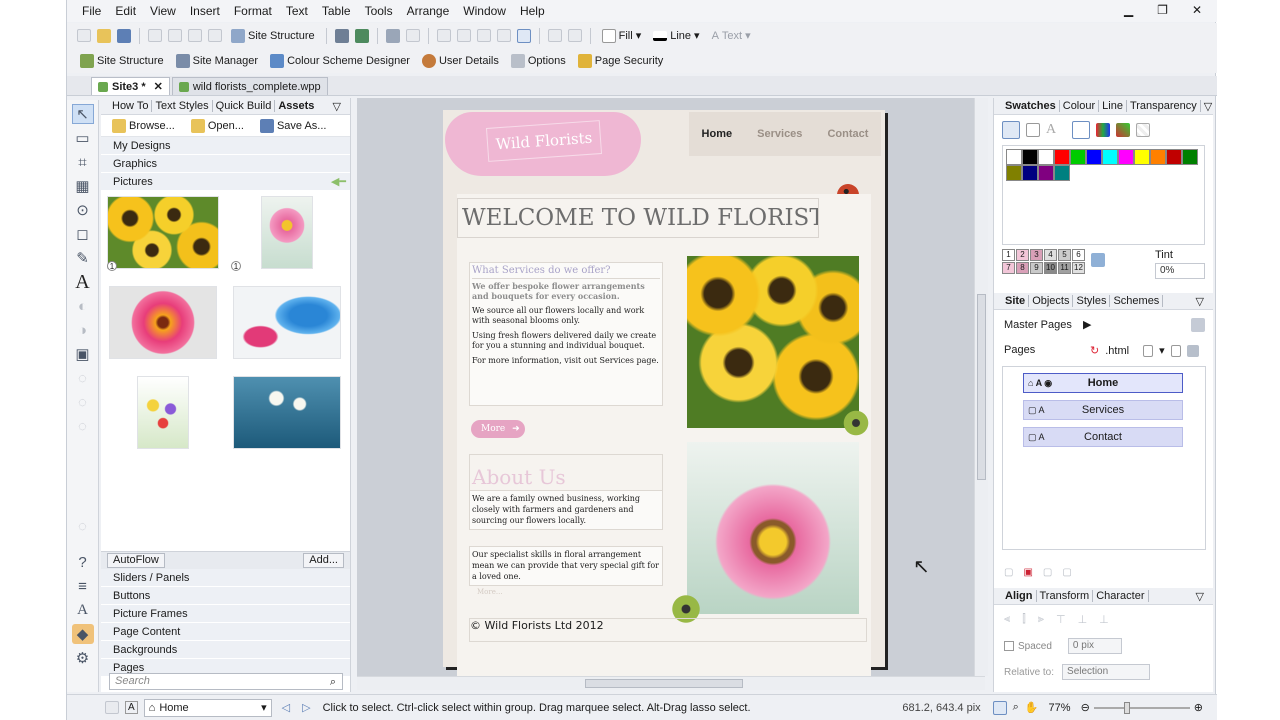 The width and height of the screenshot is (1280, 720). Describe the element at coordinates (91, 11) in the screenshot. I see `menu-file: File` at that location.